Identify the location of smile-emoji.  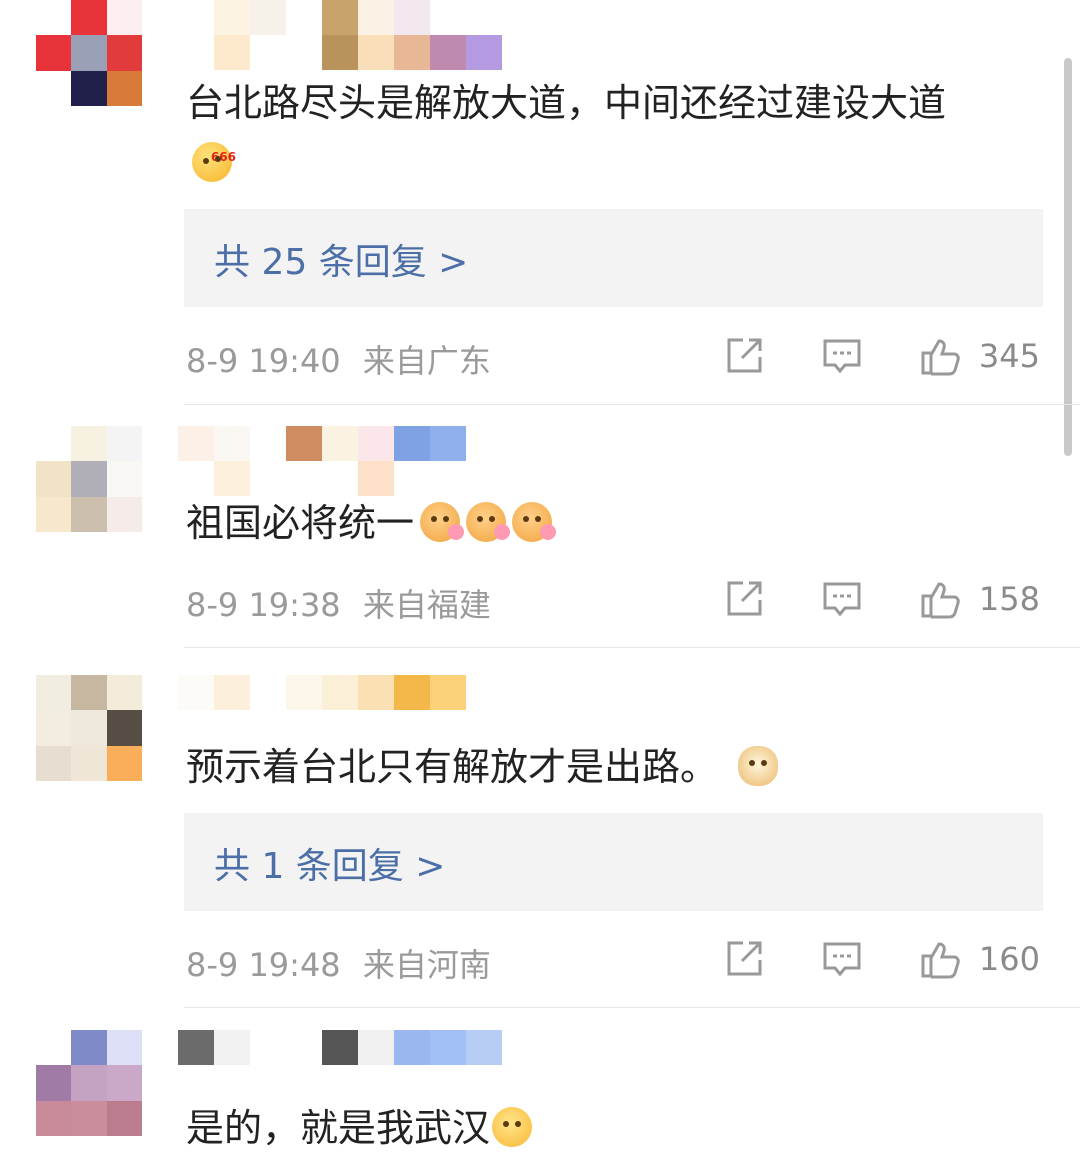
(512, 1127).